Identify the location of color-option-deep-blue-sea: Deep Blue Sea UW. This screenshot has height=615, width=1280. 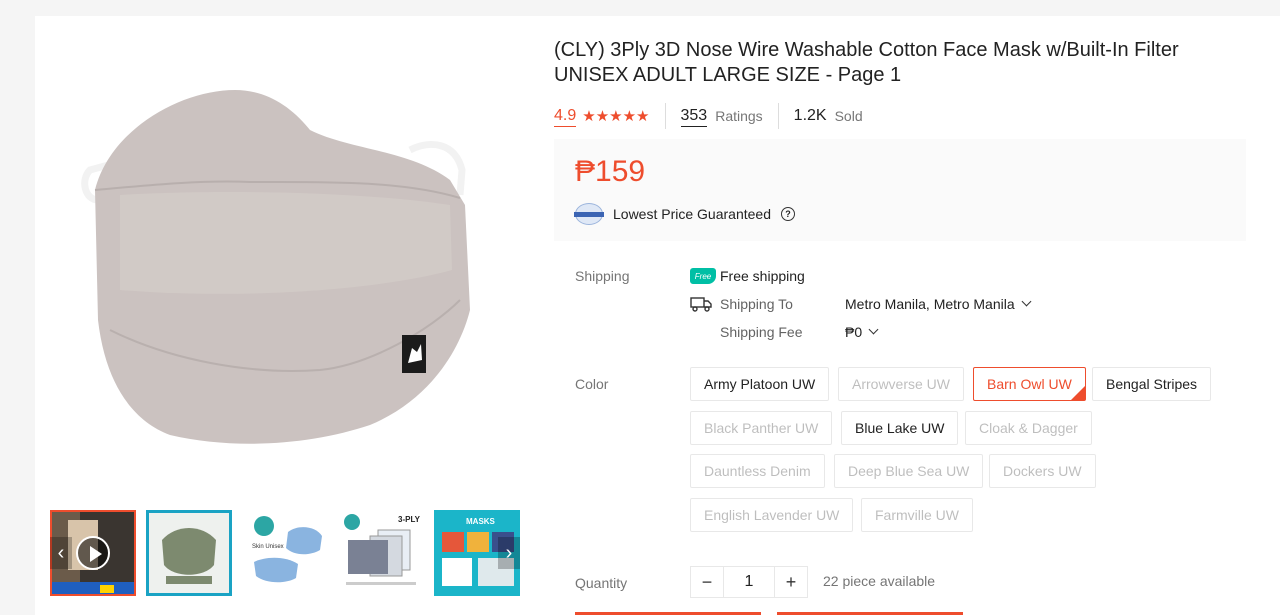
(909, 471).